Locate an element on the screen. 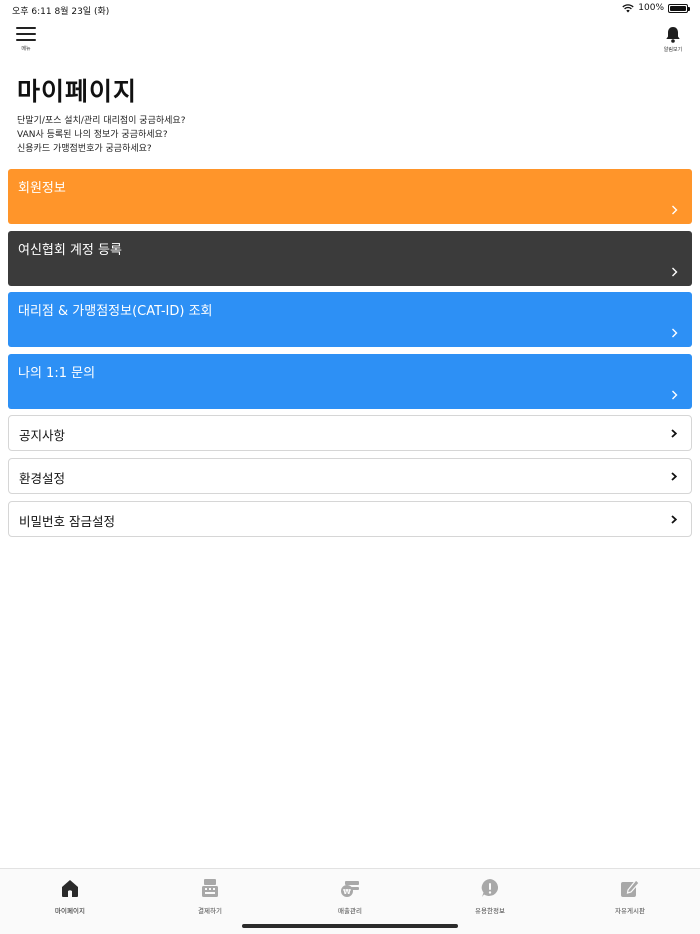 The image size is (700, 934). settings-item: 환경설정 is located at coordinates (350, 476).